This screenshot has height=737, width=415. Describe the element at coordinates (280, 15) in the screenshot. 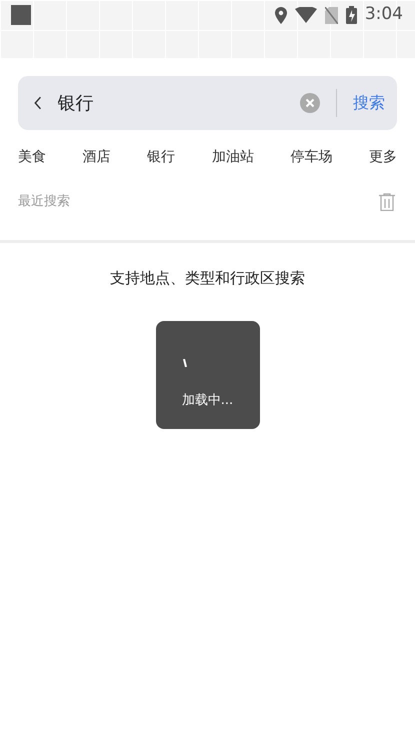

I see `location-icon` at that location.